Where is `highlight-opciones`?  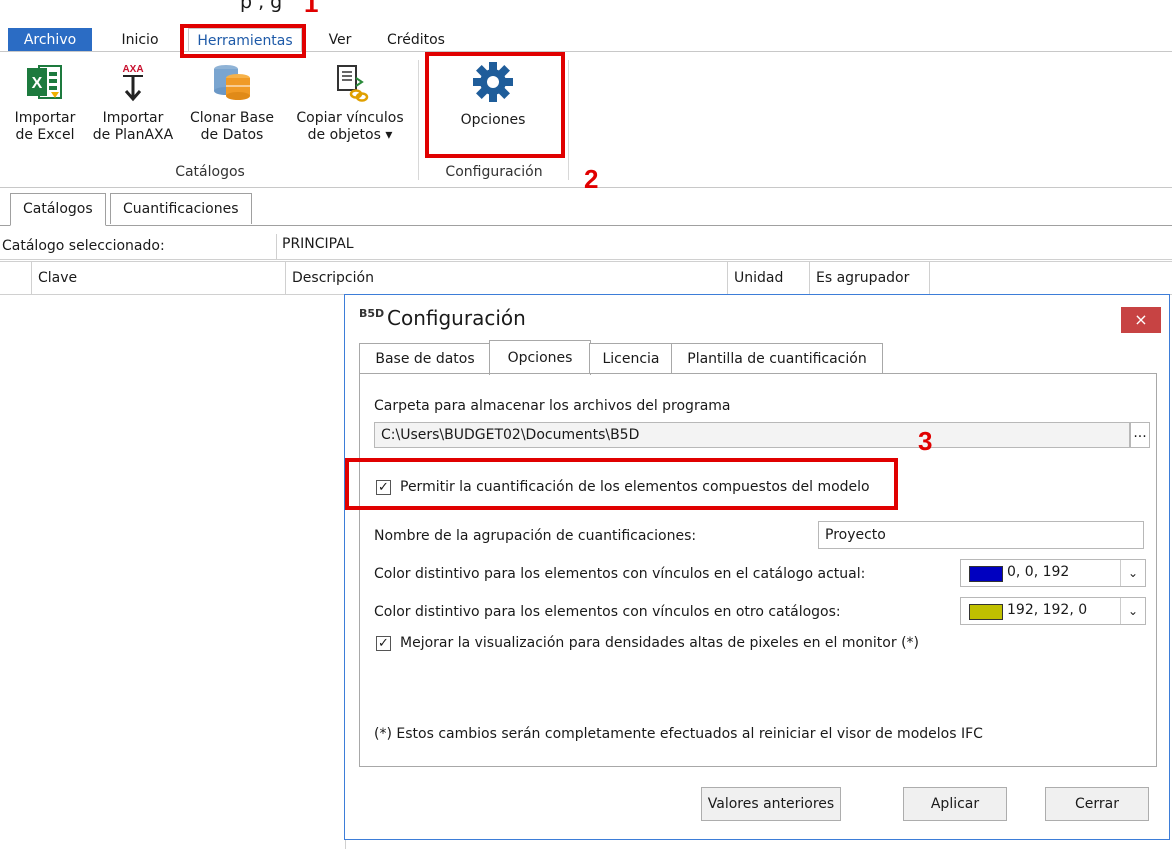 highlight-opciones is located at coordinates (495, 105).